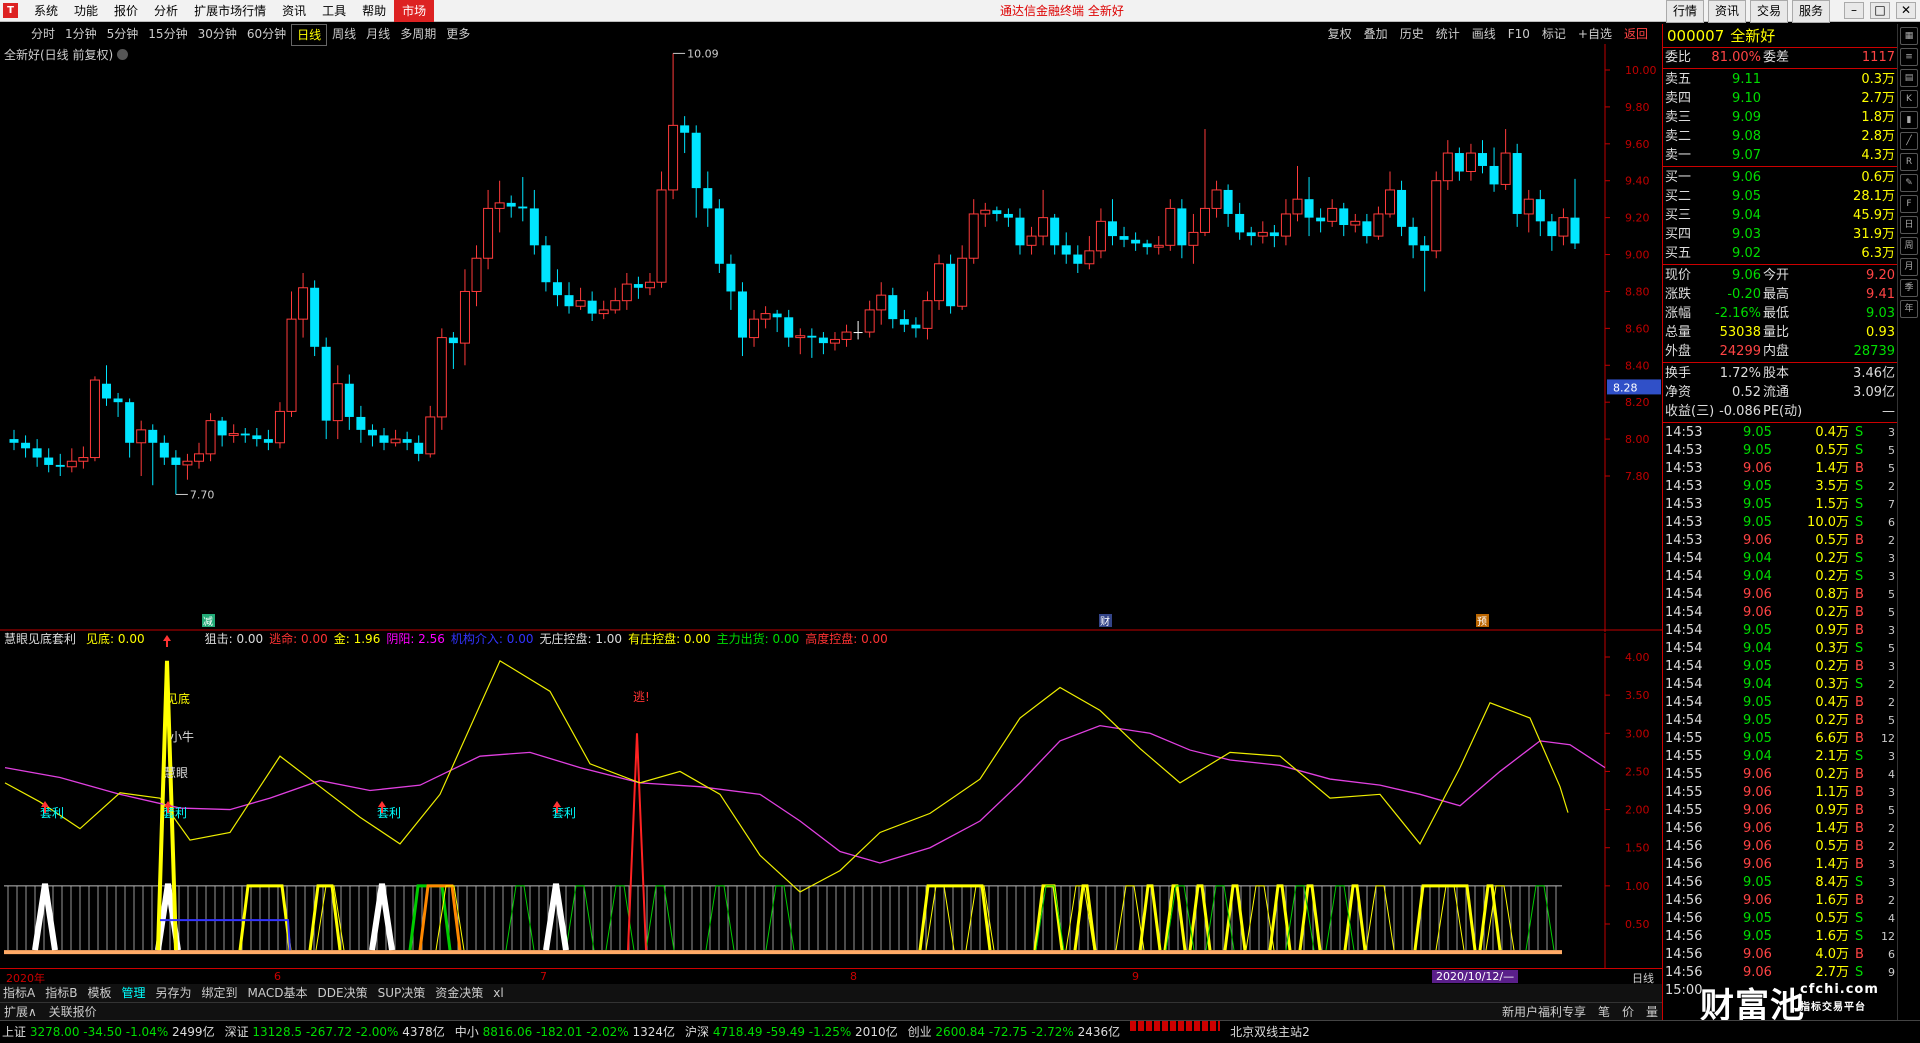  What do you see at coordinates (344, 35) in the screenshot?
I see `period-weekly: 周线` at bounding box center [344, 35].